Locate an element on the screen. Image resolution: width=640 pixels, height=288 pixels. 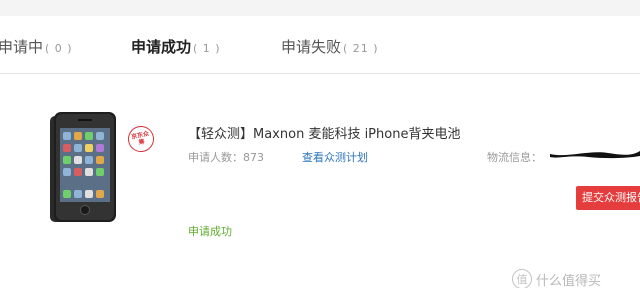
product-title: 【轻众测】Maxnon 麦能科技 iPhone背夹电池 is located at coordinates (324, 132).